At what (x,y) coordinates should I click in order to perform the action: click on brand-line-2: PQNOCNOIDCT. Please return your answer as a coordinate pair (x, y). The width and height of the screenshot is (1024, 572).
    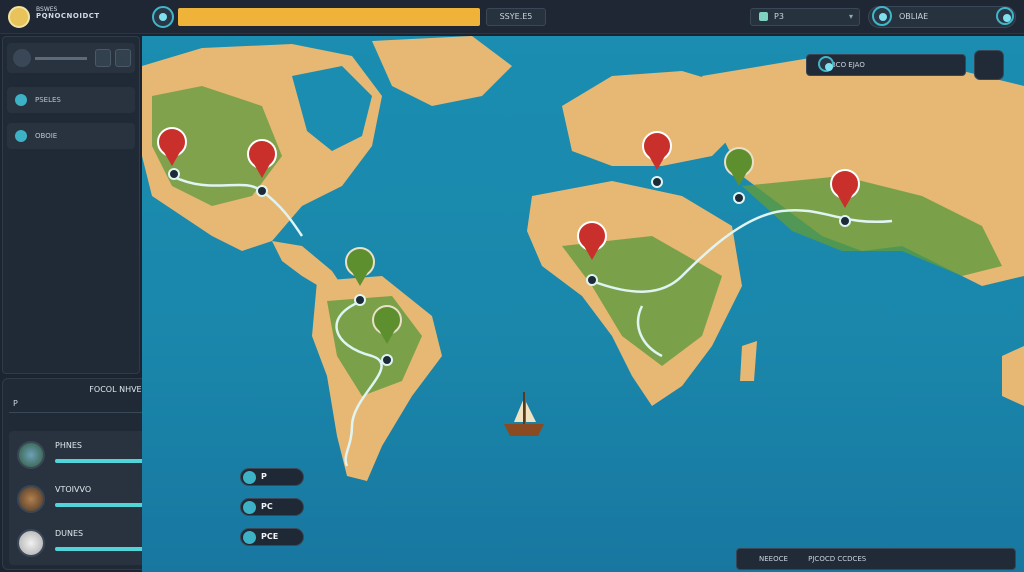
    Looking at the image, I should click on (68, 16).